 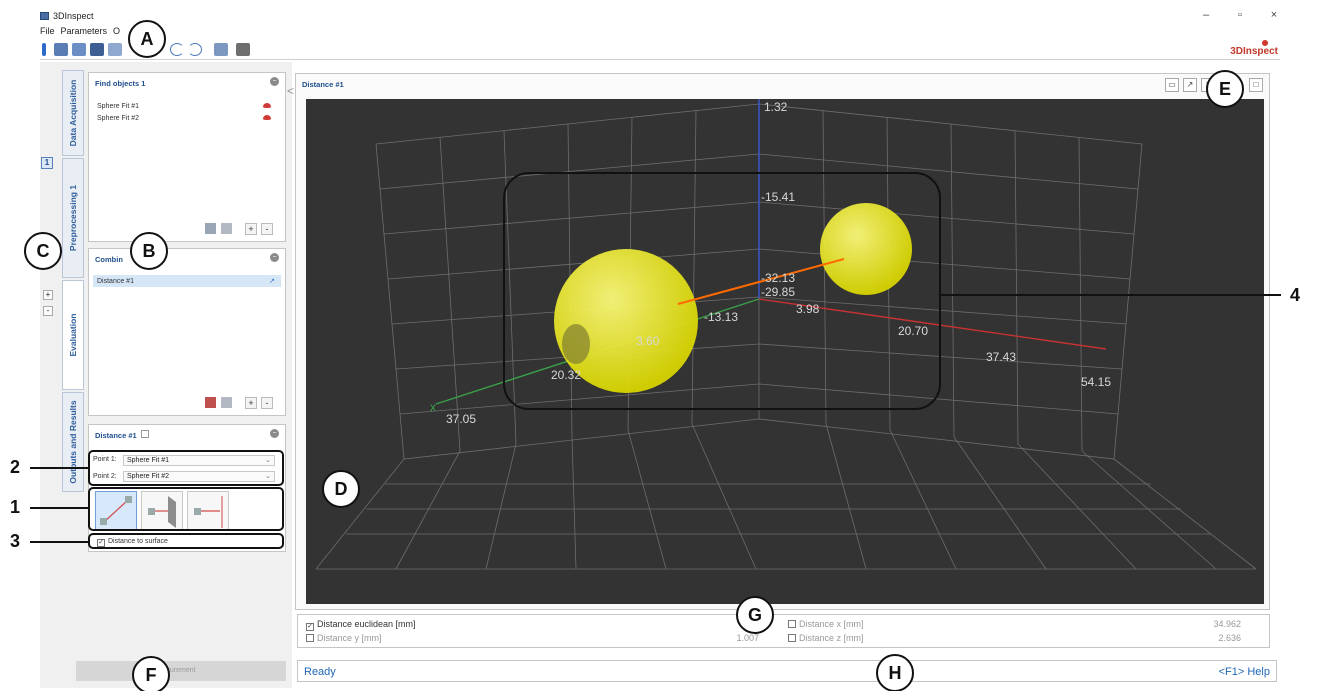 I want to click on save-icon, so click(x=97, y=49).